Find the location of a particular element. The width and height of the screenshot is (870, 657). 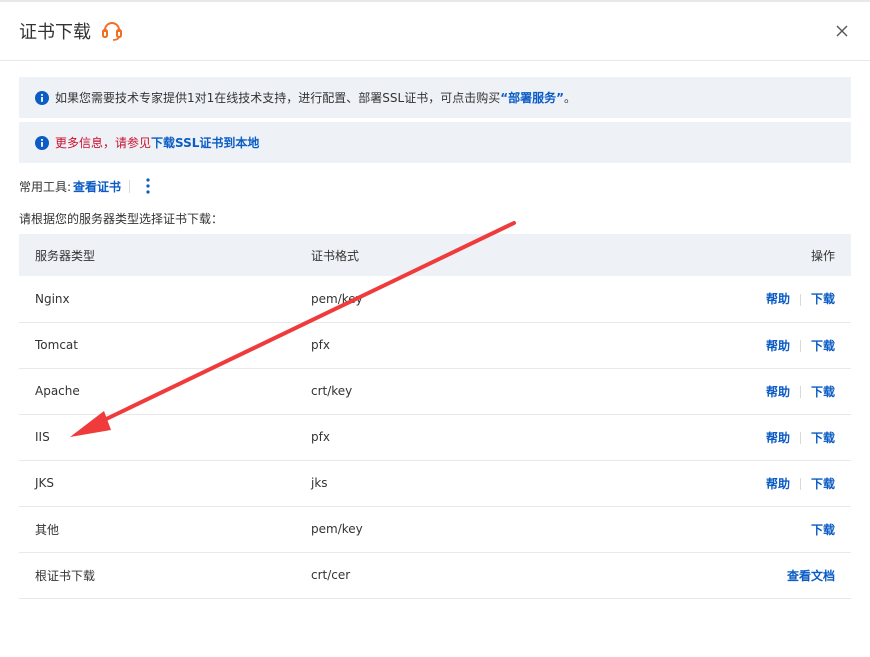

close-icon is located at coordinates (842, 31).